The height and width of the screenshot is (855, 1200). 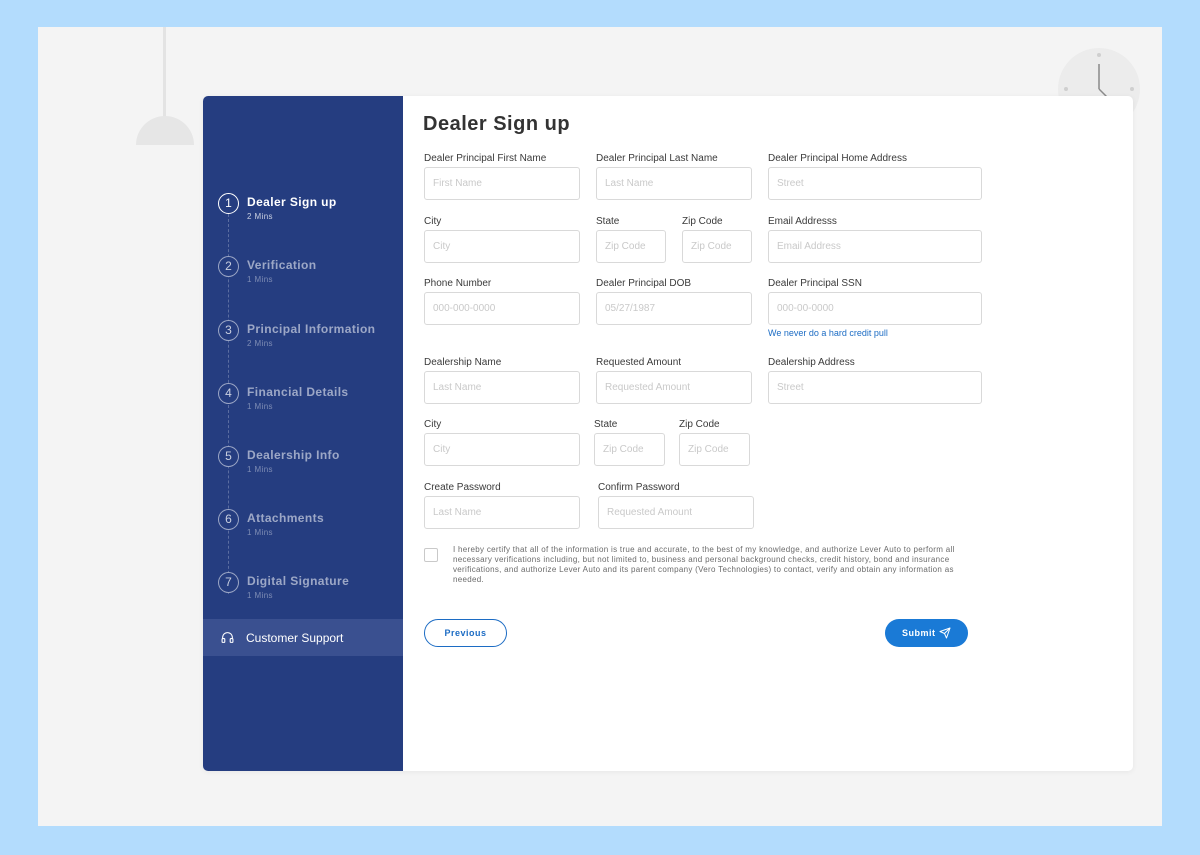 What do you see at coordinates (639, 487) in the screenshot?
I see `confirm-password-label: Confirm Password` at bounding box center [639, 487].